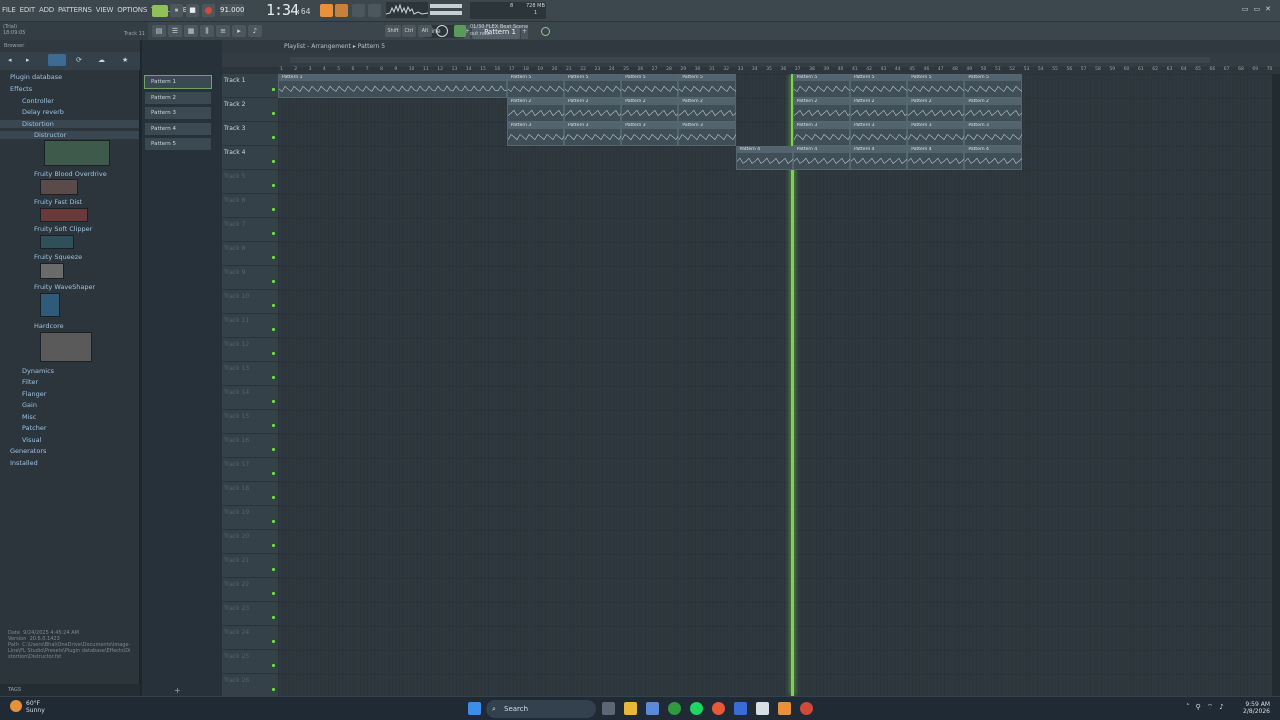 This screenshot has width=1280, height=720. What do you see at coordinates (46, 229) in the screenshot?
I see `tree-item-fruity-soft-clipper: Fruity Soft Clipper` at bounding box center [46, 229].